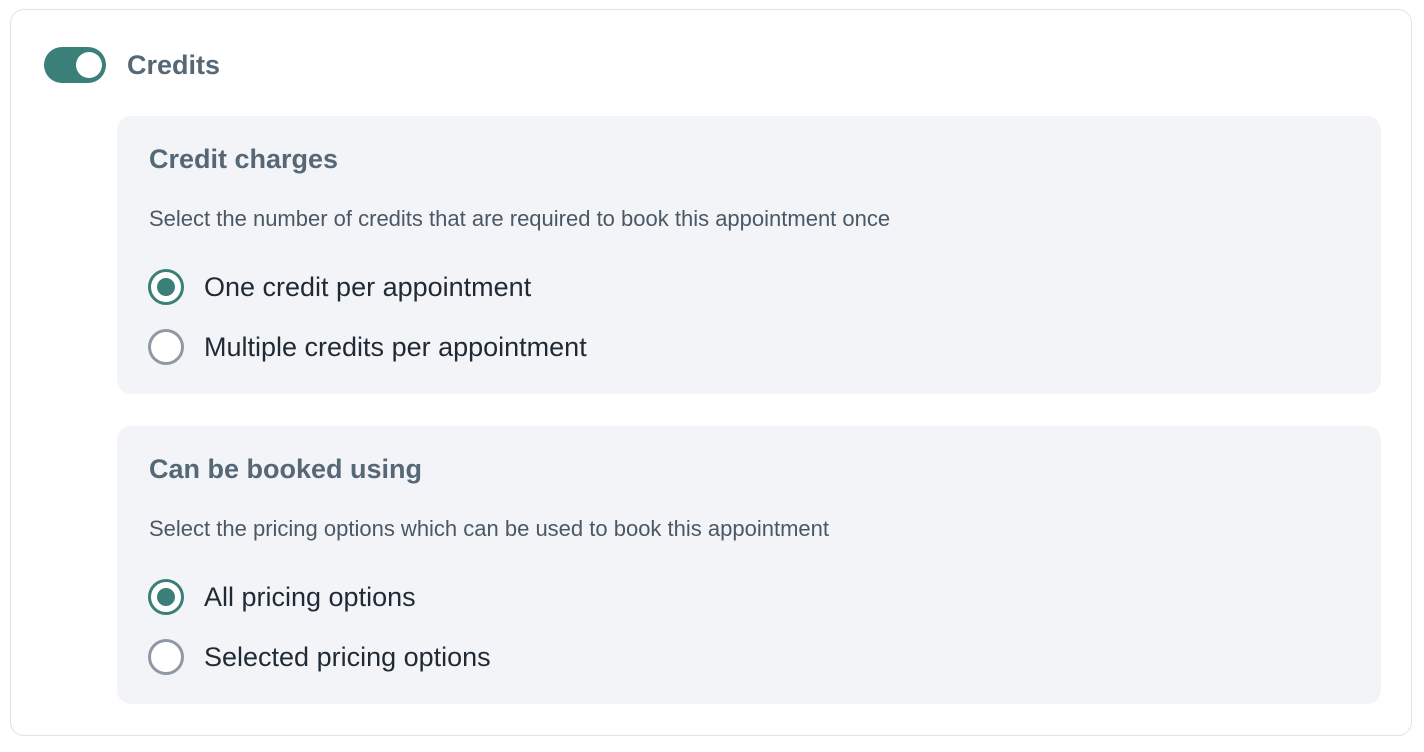 This screenshot has height=752, width=1424. I want to click on booked-using-title: Can be booked using, so click(286, 469).